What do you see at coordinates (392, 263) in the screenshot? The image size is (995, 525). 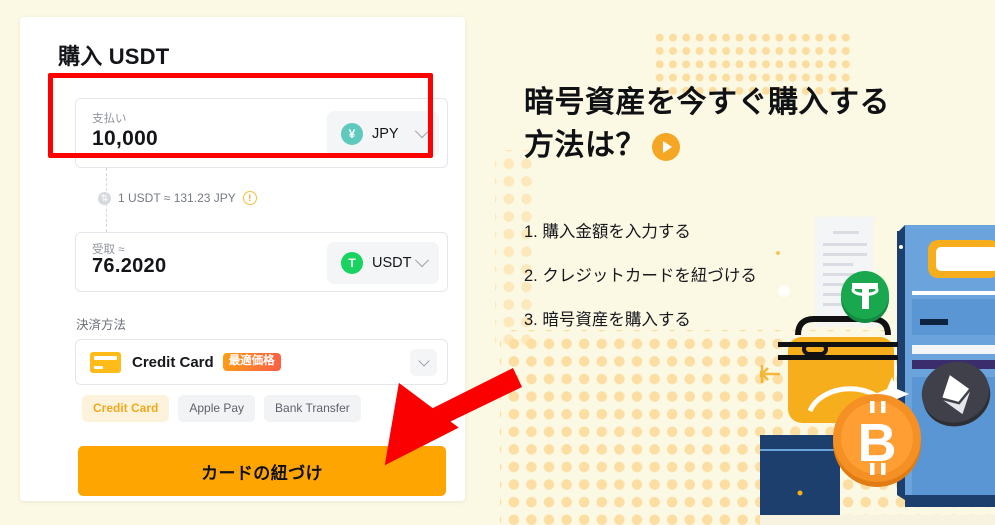 I see `receive-currency-code: USDT` at bounding box center [392, 263].